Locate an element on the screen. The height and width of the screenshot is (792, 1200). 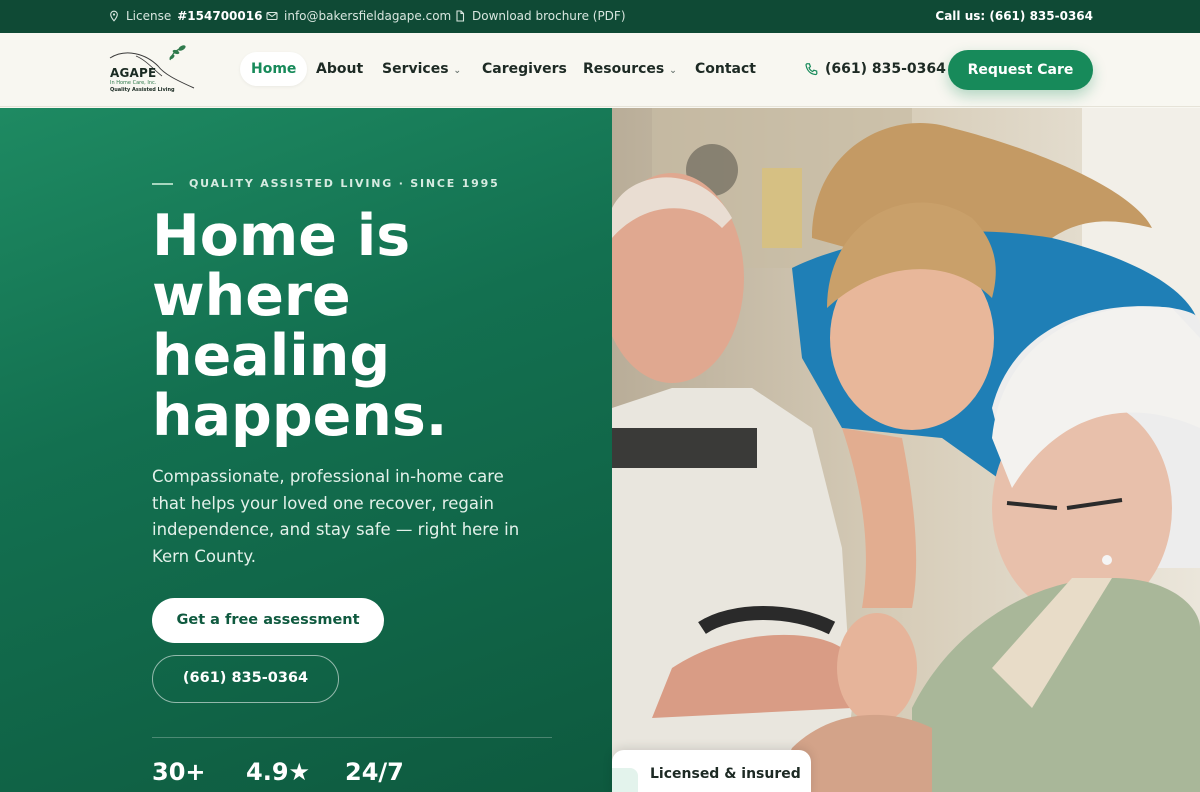
location-pin-icon is located at coordinates (114, 16).